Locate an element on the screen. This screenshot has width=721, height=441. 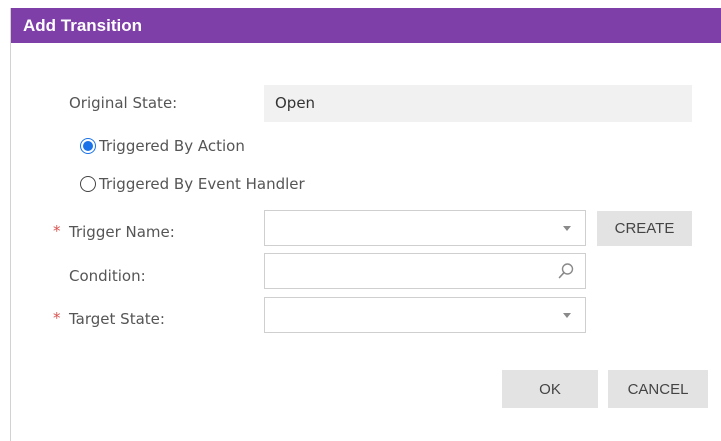
triggered-by-action-option: Triggered By Action is located at coordinates (162, 146).